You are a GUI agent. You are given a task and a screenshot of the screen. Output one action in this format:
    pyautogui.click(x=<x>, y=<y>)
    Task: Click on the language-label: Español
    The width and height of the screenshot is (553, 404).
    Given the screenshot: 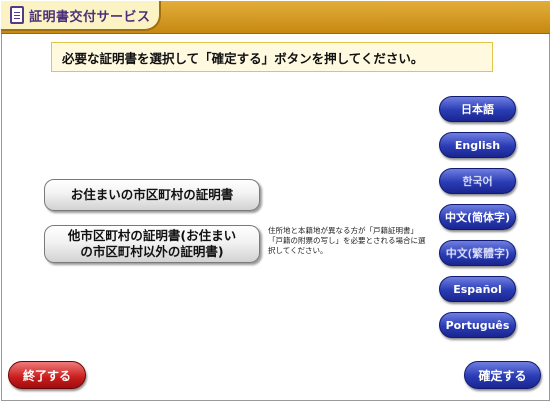 What is the action you would take?
    pyautogui.click(x=477, y=289)
    